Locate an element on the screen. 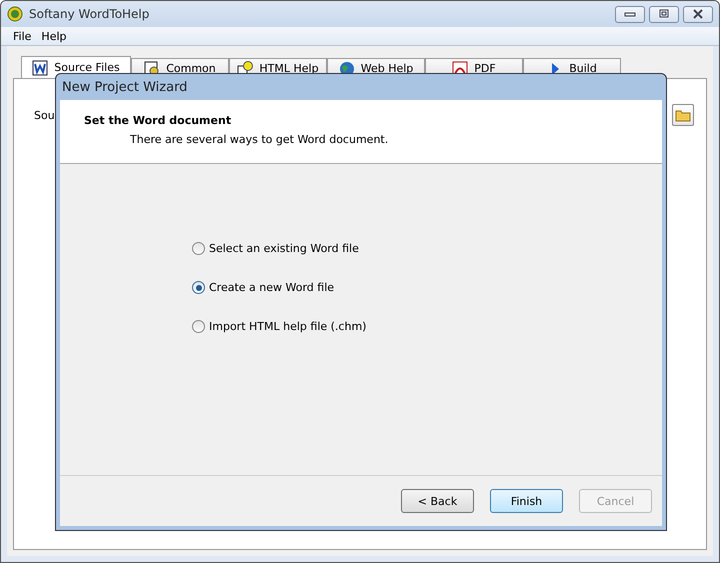 This screenshot has width=720, height=563. option-label: Create a new Word file is located at coordinates (271, 287).